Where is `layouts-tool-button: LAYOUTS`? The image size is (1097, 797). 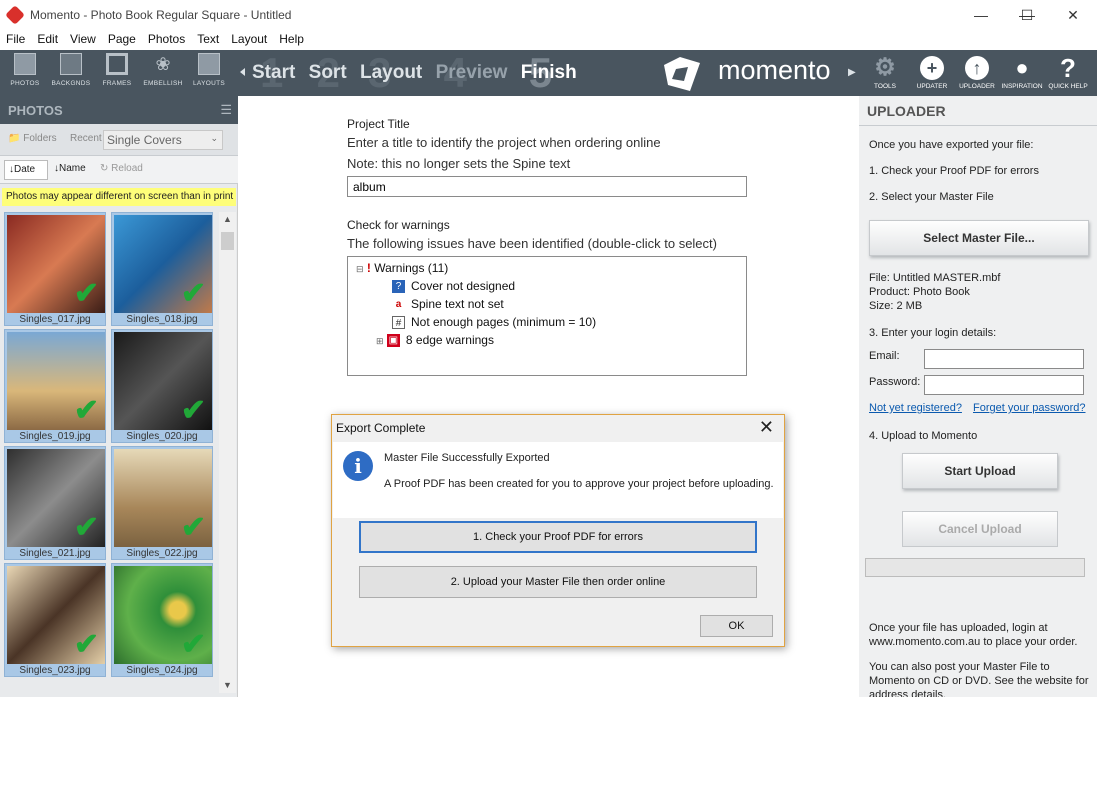 layouts-tool-button: LAYOUTS is located at coordinates (209, 70).